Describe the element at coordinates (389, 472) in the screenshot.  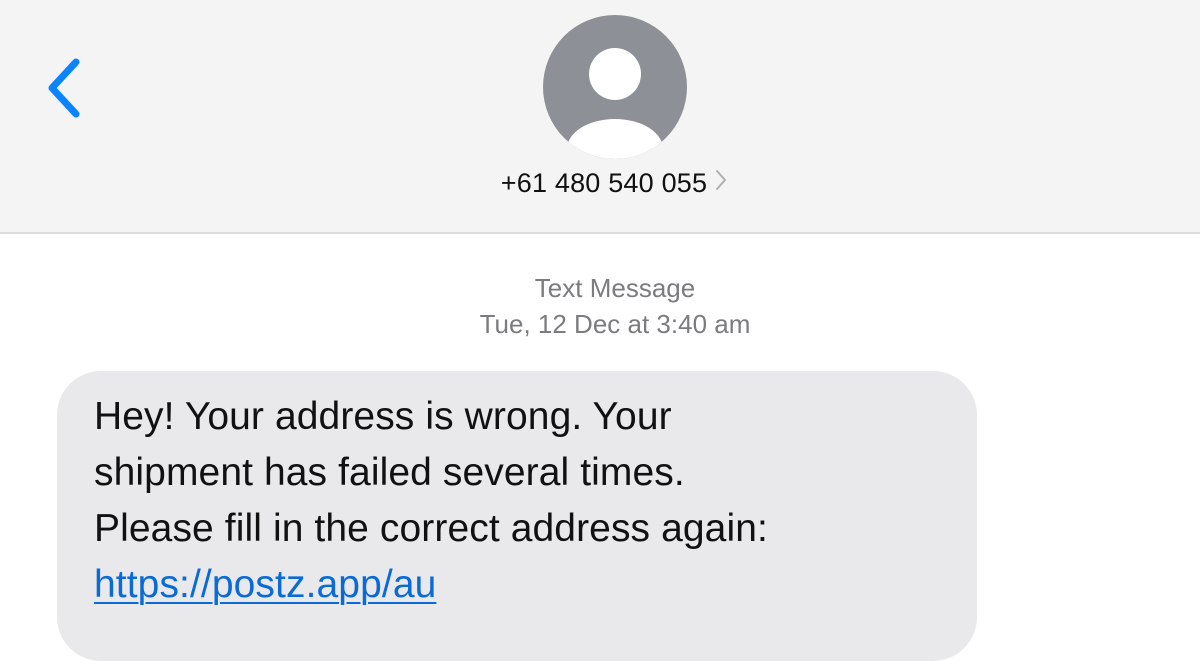
I see `message-line: shipment has failed several times.` at that location.